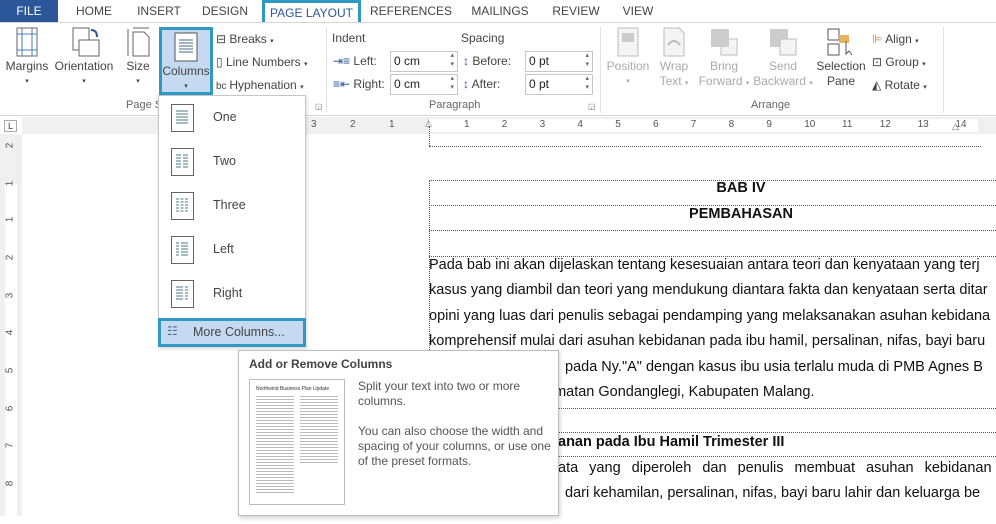 The width and height of the screenshot is (996, 524). Describe the element at coordinates (342, 84) in the screenshot. I see `indent-right-icon: ≡⇤` at that location.